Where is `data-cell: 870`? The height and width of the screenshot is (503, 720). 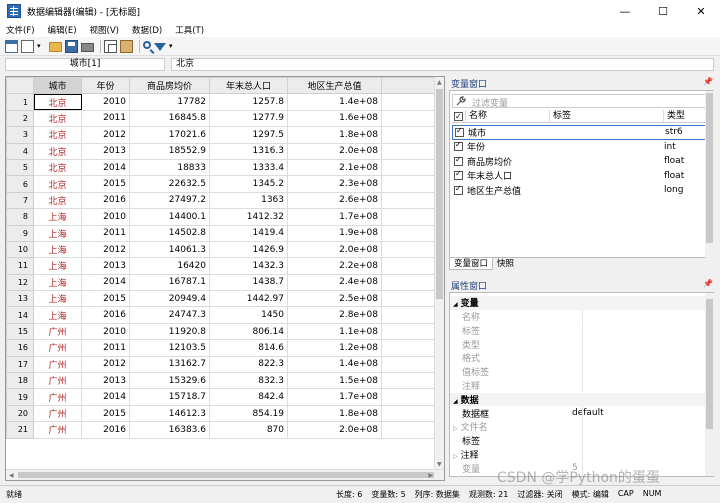 data-cell: 870 is located at coordinates (248, 430).